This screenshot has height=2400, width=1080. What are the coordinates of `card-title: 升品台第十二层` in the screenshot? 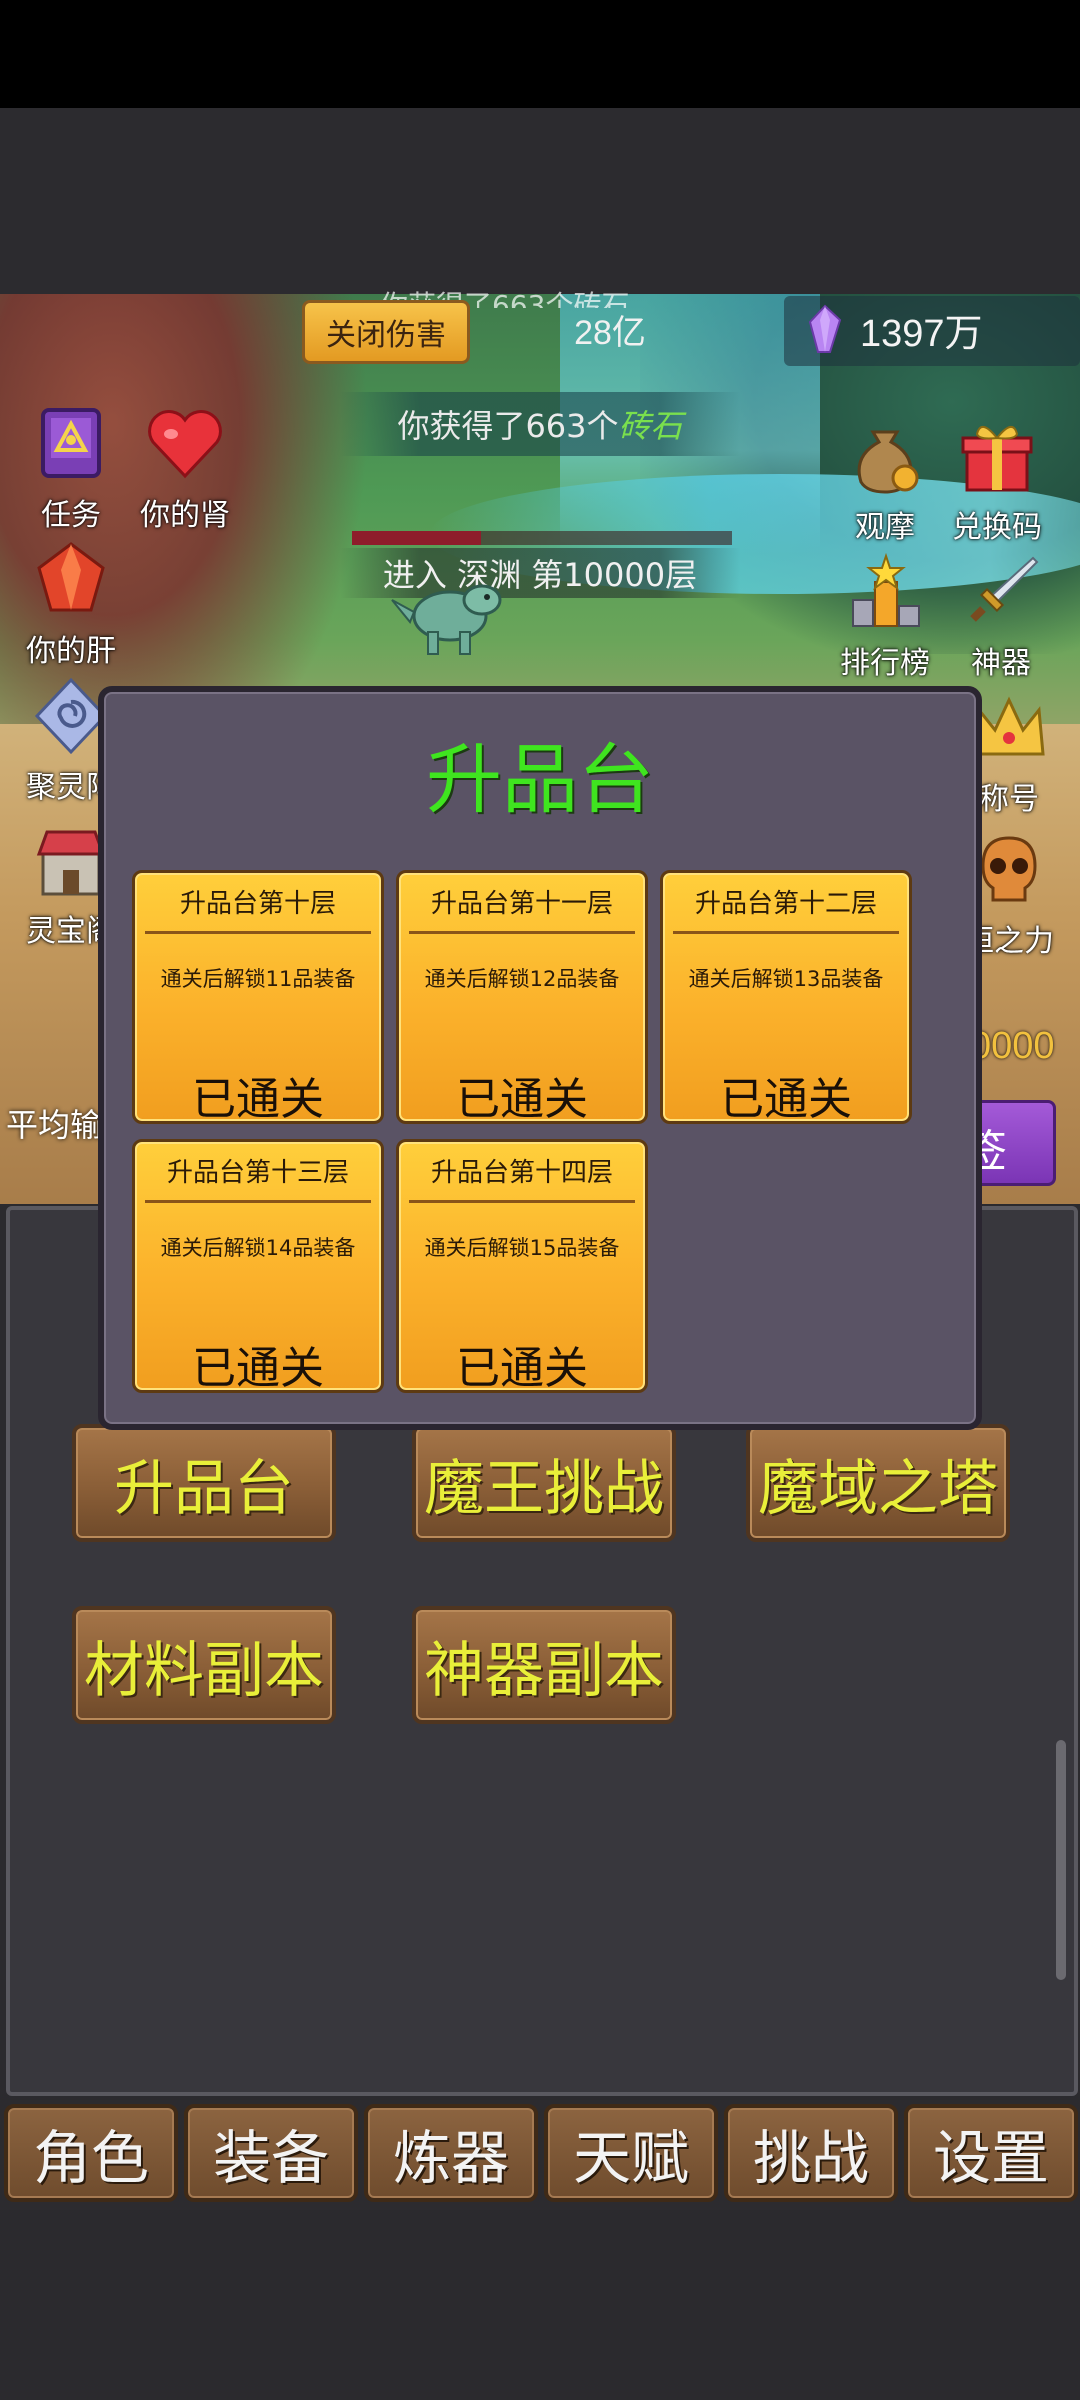 It's located at (785, 904).